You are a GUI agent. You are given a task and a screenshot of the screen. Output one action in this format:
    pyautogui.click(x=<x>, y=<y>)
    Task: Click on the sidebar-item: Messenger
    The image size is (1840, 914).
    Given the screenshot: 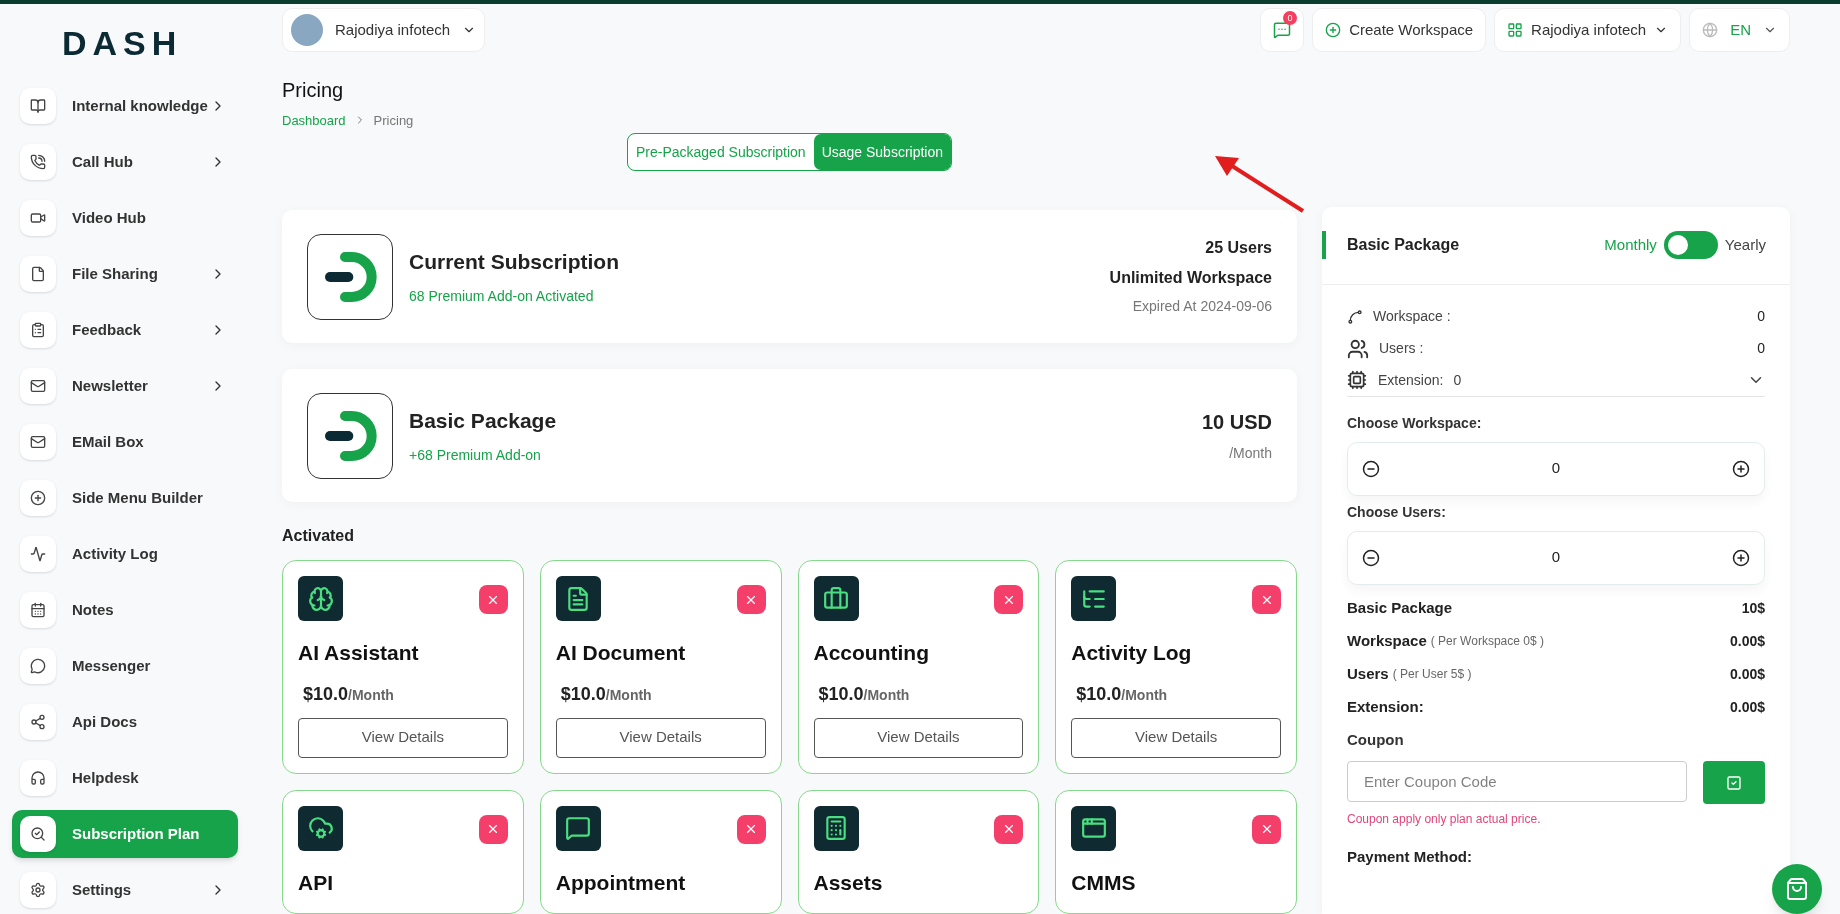 What is the action you would take?
    pyautogui.click(x=125, y=666)
    